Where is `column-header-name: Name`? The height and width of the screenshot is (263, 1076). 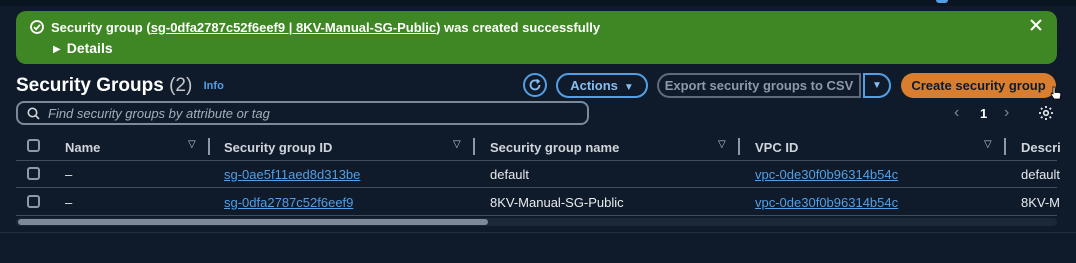
column-header-name: Name is located at coordinates (82, 147).